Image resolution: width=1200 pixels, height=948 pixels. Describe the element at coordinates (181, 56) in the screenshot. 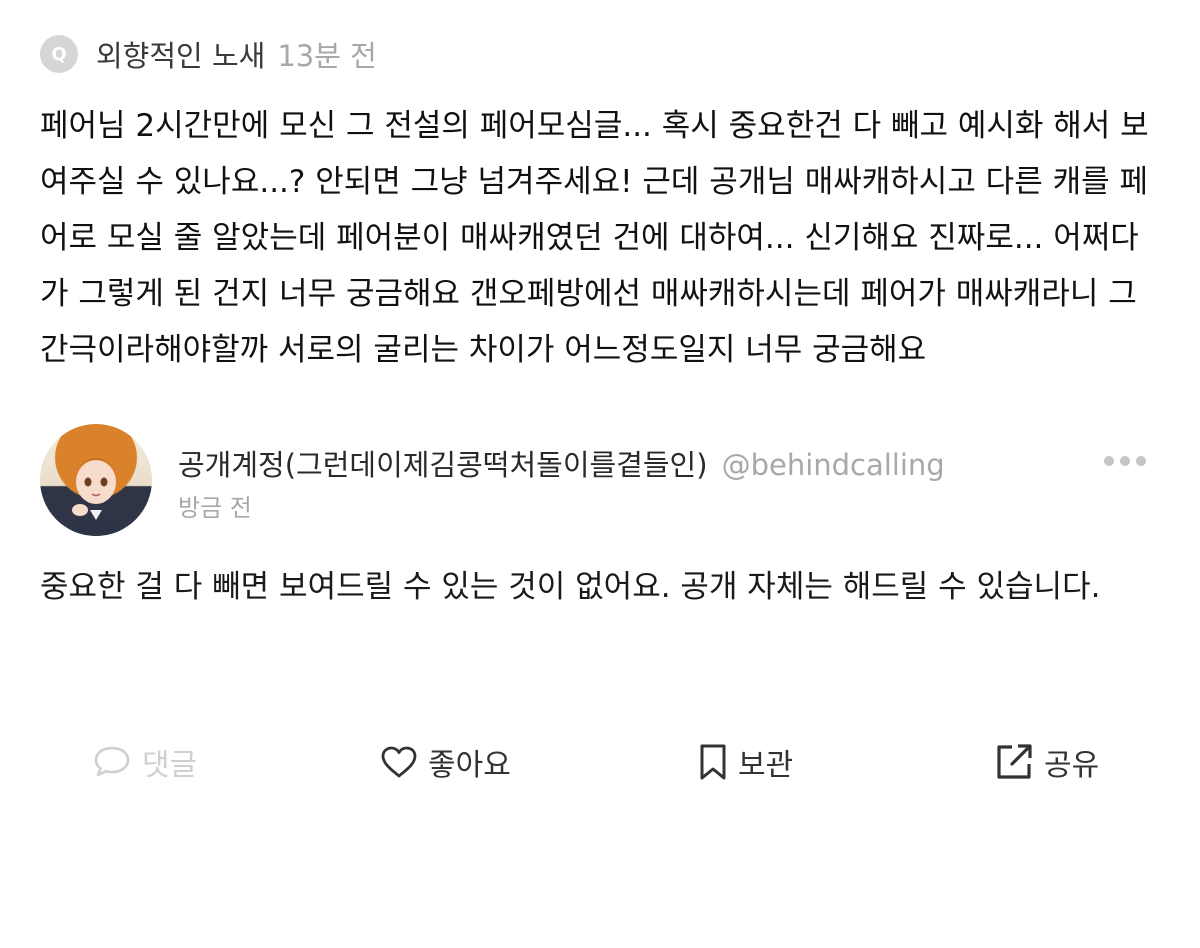

I see `asker-name: 외향적인 노새` at that location.